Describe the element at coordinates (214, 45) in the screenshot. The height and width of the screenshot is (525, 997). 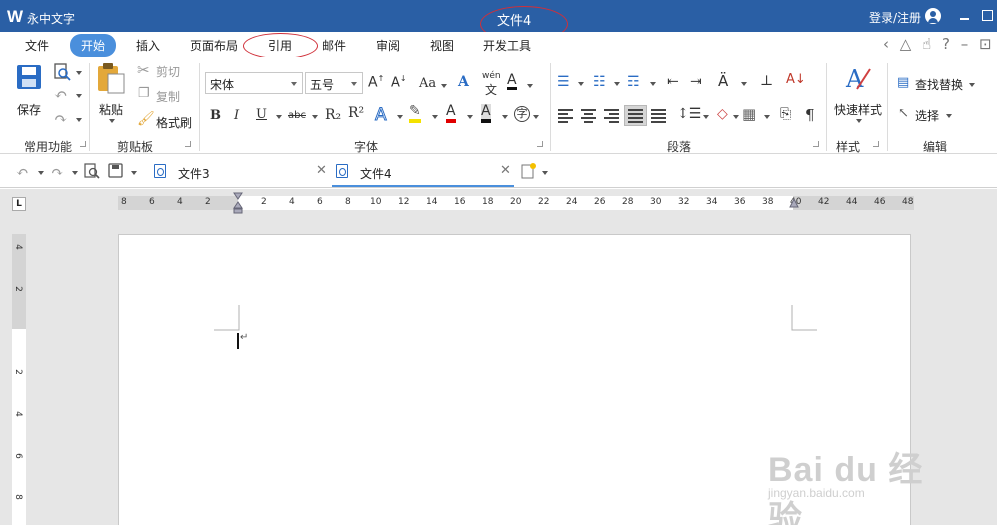
I see `tab-page-layout: 页面布局` at that location.